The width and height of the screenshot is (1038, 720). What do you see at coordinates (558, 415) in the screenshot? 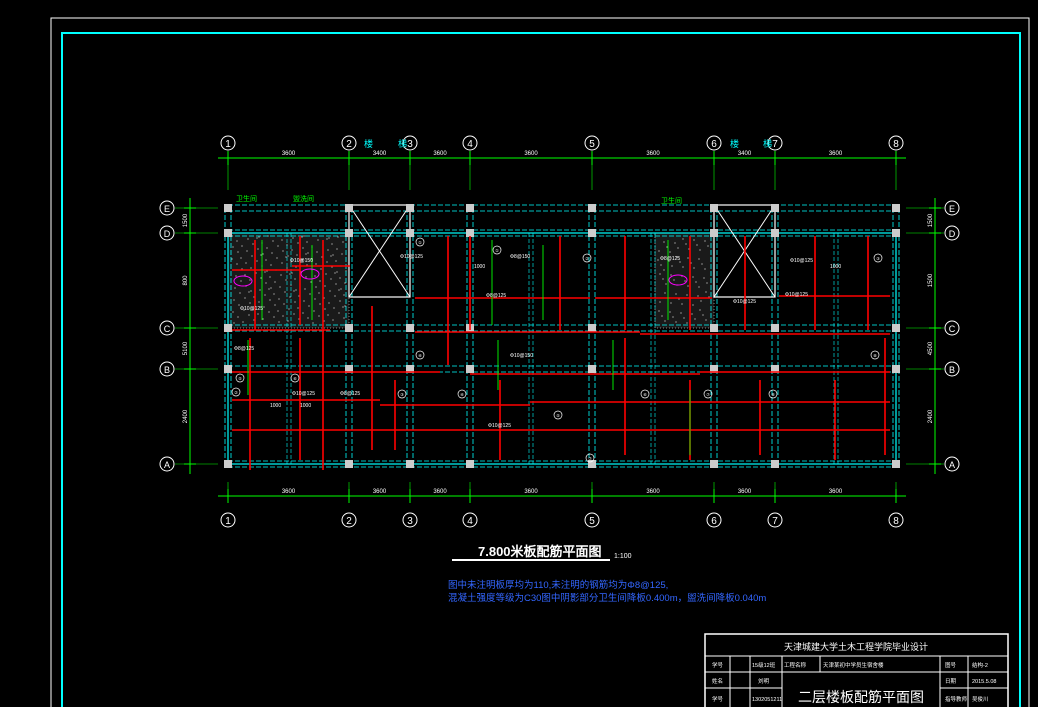
I see `slab-marker-label: ⑤` at bounding box center [558, 415].